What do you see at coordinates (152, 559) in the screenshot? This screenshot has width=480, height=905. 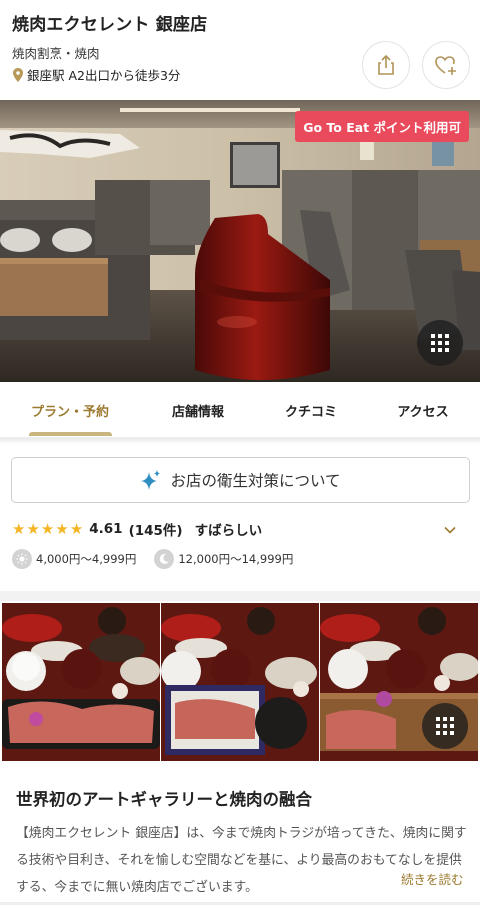 I see `price-row: 4,000円～4,999円 12,000円～14,999円` at bounding box center [152, 559].